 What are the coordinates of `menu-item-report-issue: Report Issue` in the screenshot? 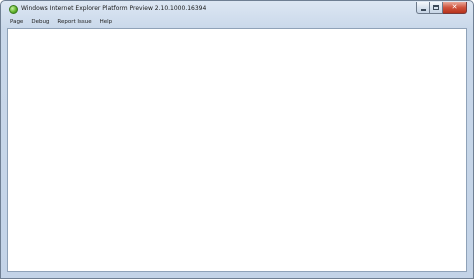 It's located at (74, 22).